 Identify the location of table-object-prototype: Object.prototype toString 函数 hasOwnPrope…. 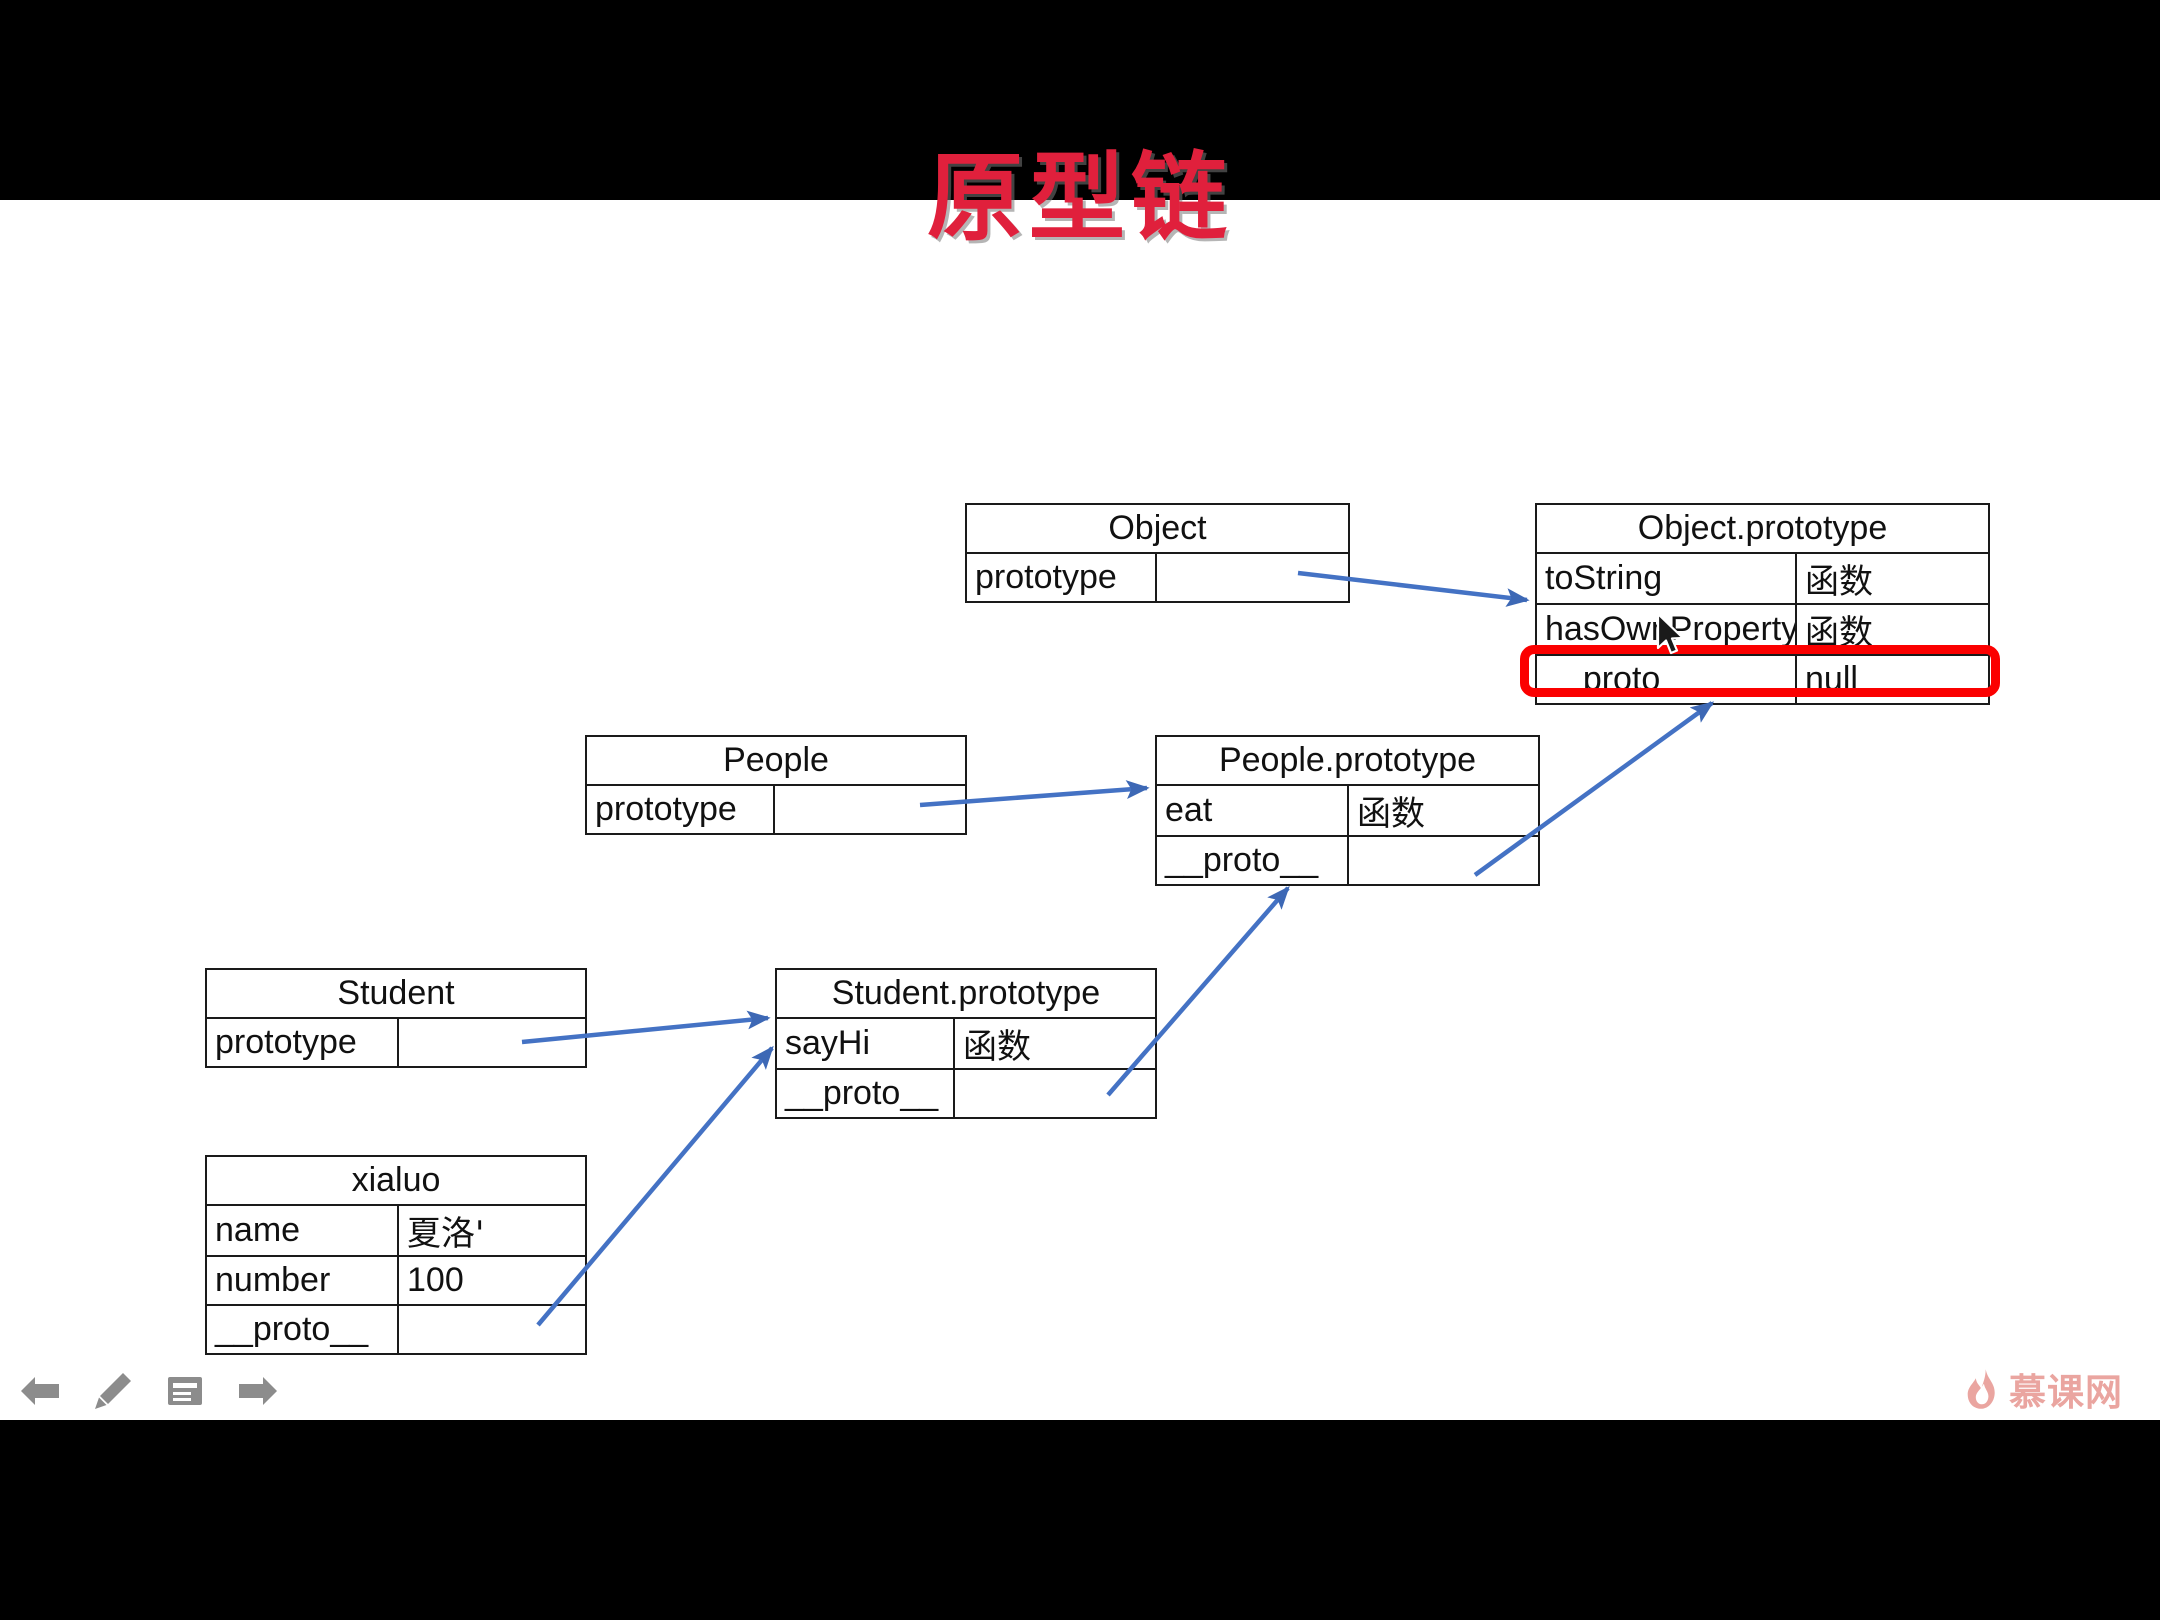
(1762, 604).